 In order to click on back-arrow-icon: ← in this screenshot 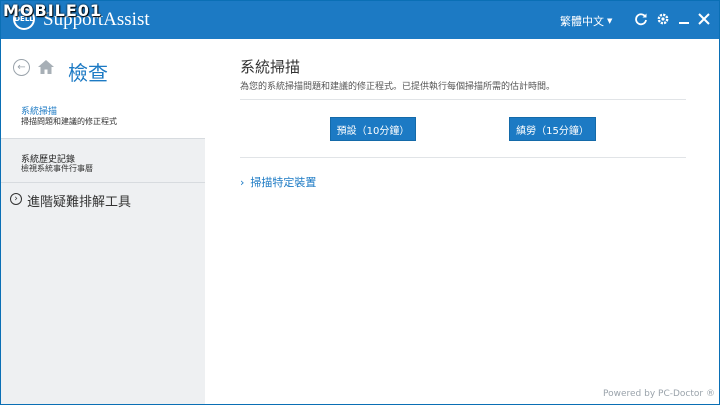, I will do `click(21, 67)`.